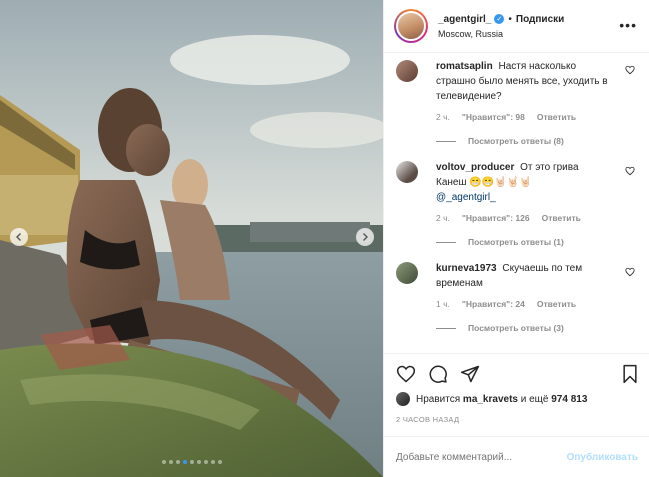 The height and width of the screenshot is (477, 649). I want to click on comment-like-count: "Нравится": 98, so click(493, 117).